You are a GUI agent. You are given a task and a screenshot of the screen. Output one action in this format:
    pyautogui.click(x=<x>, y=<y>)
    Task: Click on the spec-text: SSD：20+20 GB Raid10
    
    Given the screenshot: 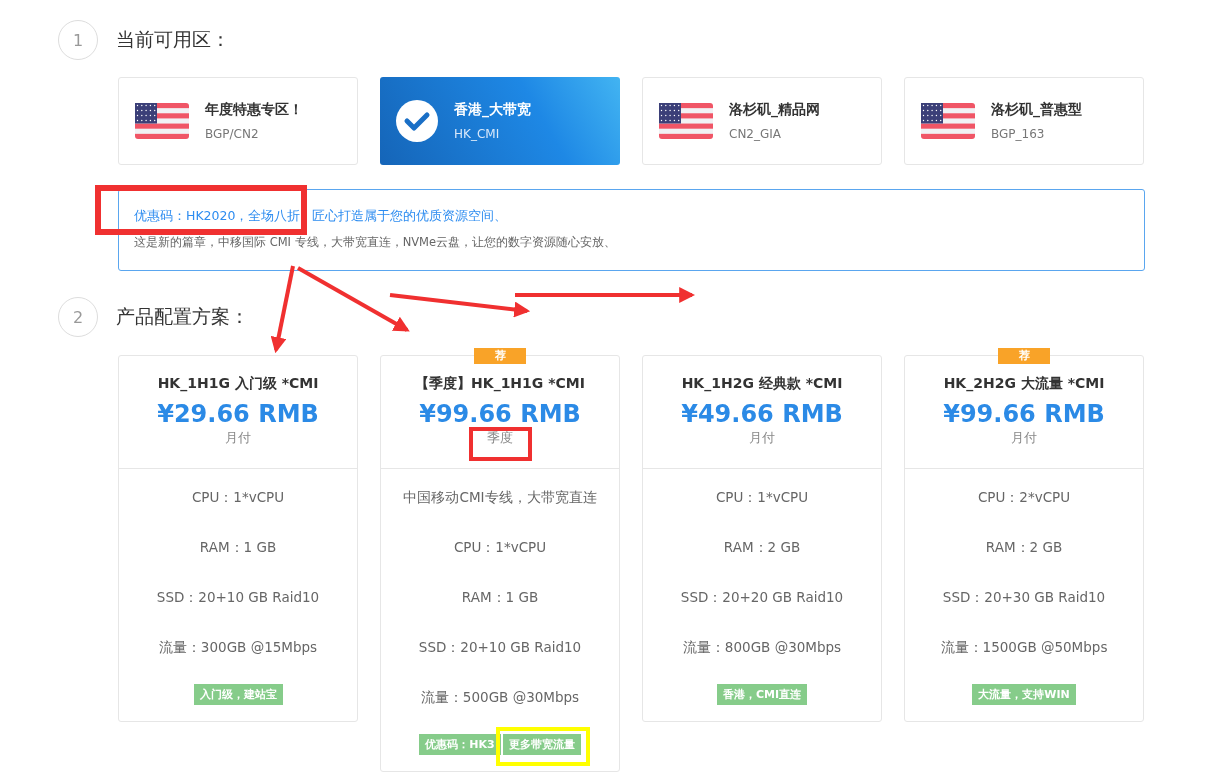 What is the action you would take?
    pyautogui.click(x=762, y=597)
    